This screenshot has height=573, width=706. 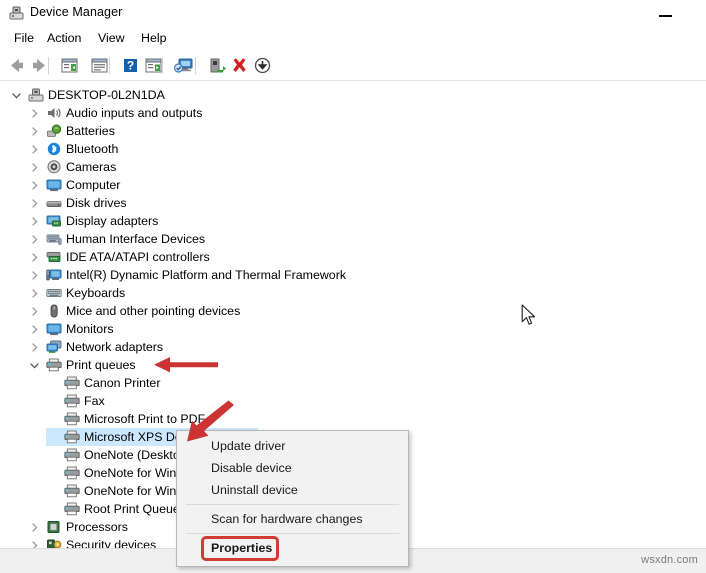 What do you see at coordinates (24, 38) in the screenshot?
I see `menu-file: File` at bounding box center [24, 38].